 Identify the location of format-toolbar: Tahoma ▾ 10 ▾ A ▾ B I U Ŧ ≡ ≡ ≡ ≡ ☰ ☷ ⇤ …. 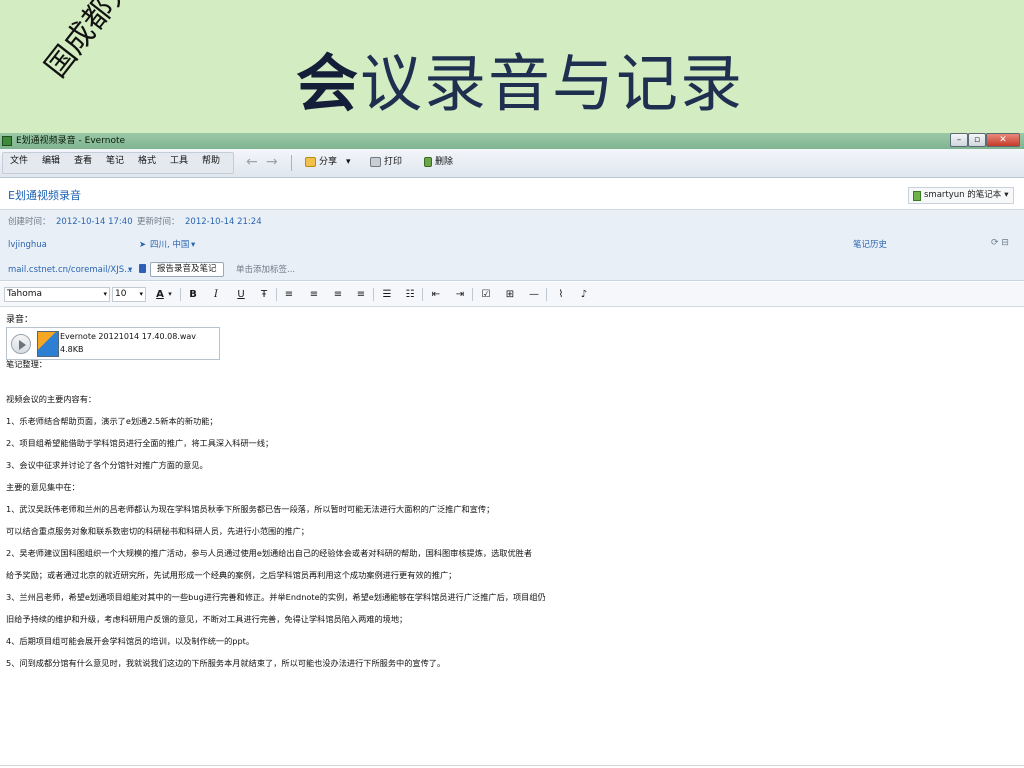
(512, 294).